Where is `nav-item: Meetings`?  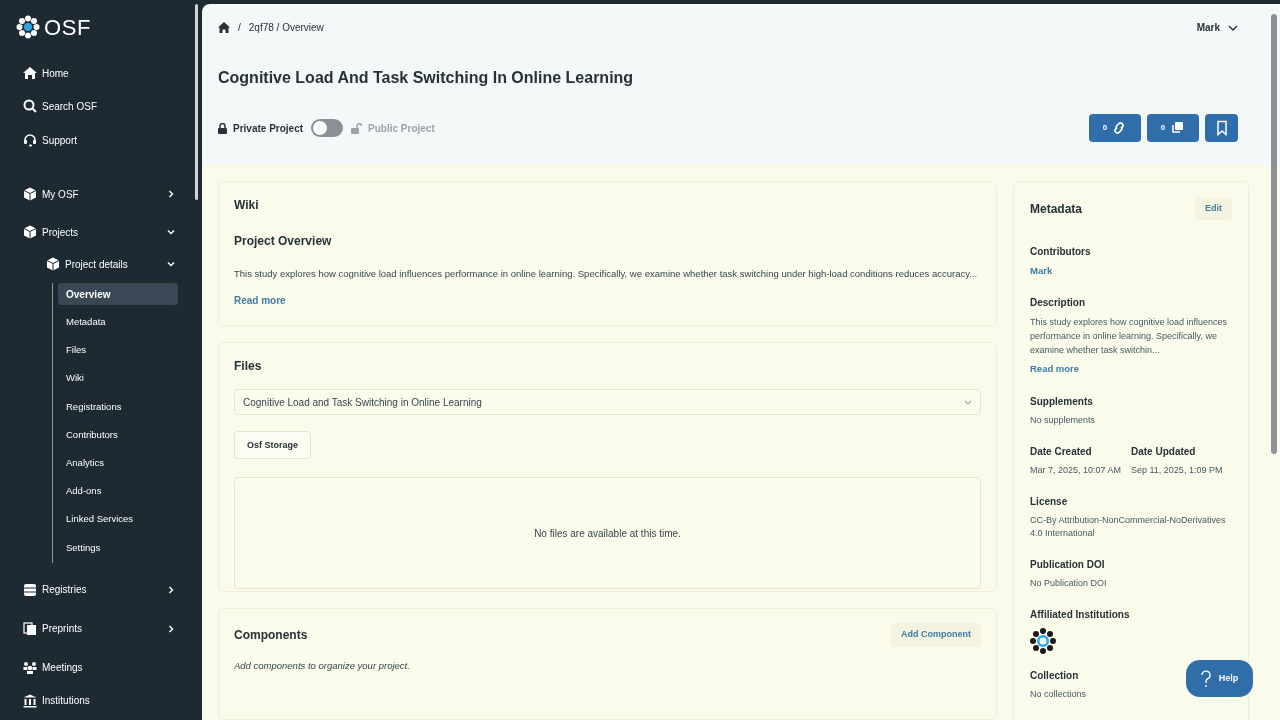
nav-item: Meetings is located at coordinates (101, 667).